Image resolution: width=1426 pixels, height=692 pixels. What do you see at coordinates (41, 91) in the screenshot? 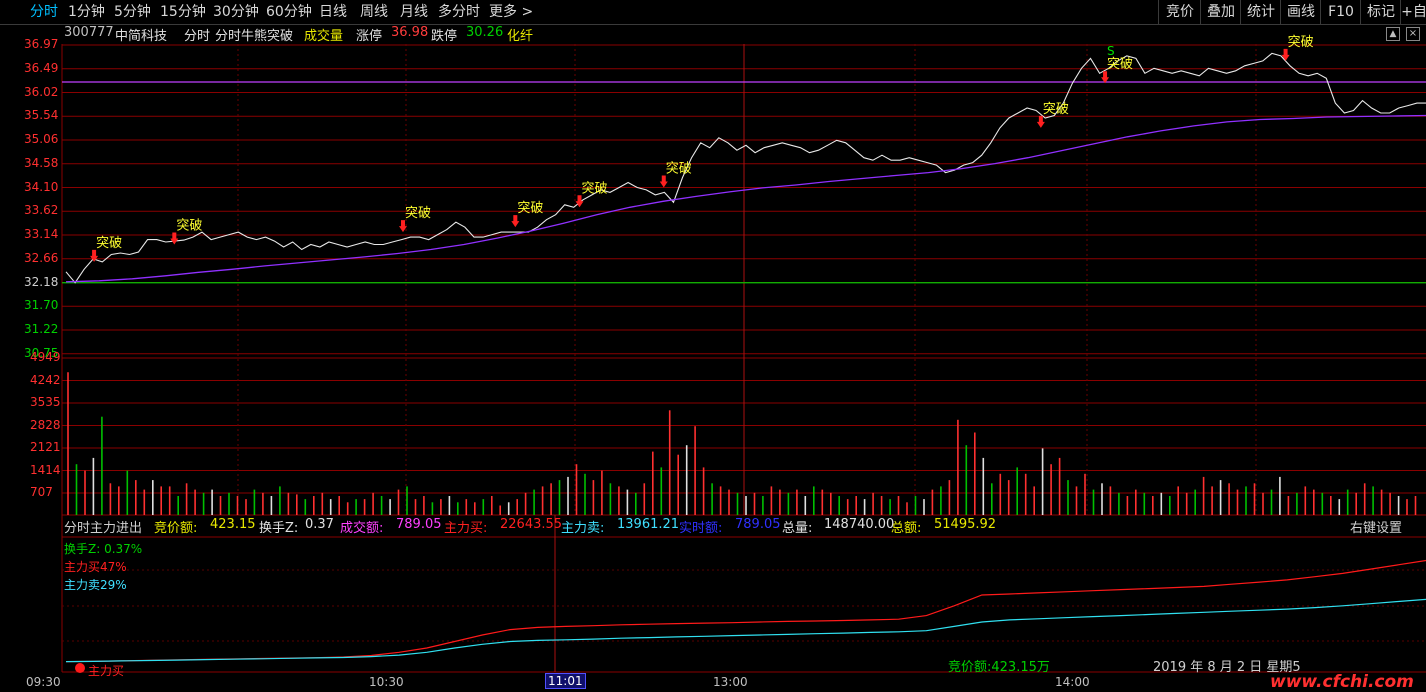
I see `price-tick-label: 36.02` at bounding box center [41, 91].